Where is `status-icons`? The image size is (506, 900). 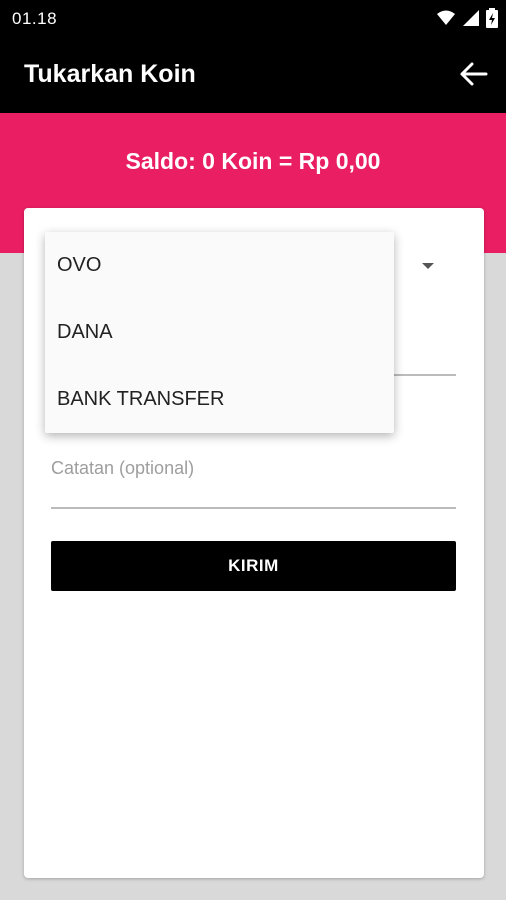 status-icons is located at coordinates (467, 18).